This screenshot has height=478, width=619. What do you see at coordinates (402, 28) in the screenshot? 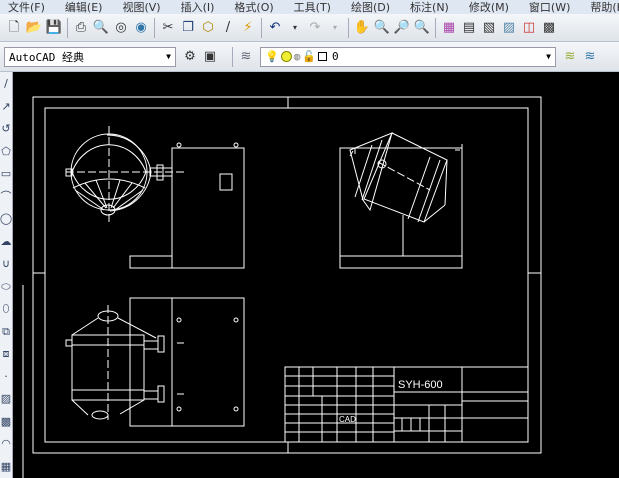
I see `zoom-window-icon: 🔎` at bounding box center [402, 28].